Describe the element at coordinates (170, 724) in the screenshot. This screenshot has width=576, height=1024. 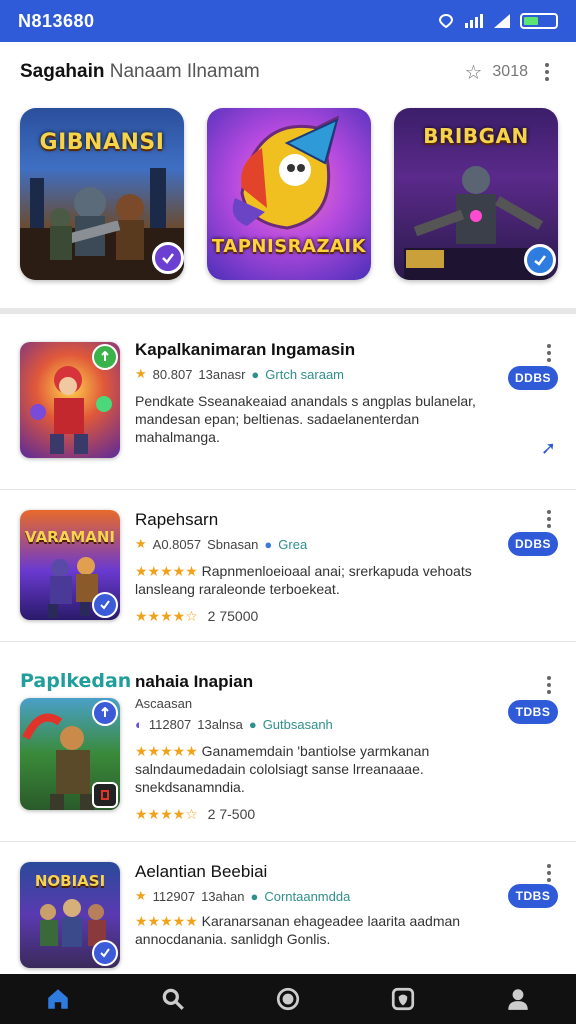
I see `app-rating: 112807` at that location.